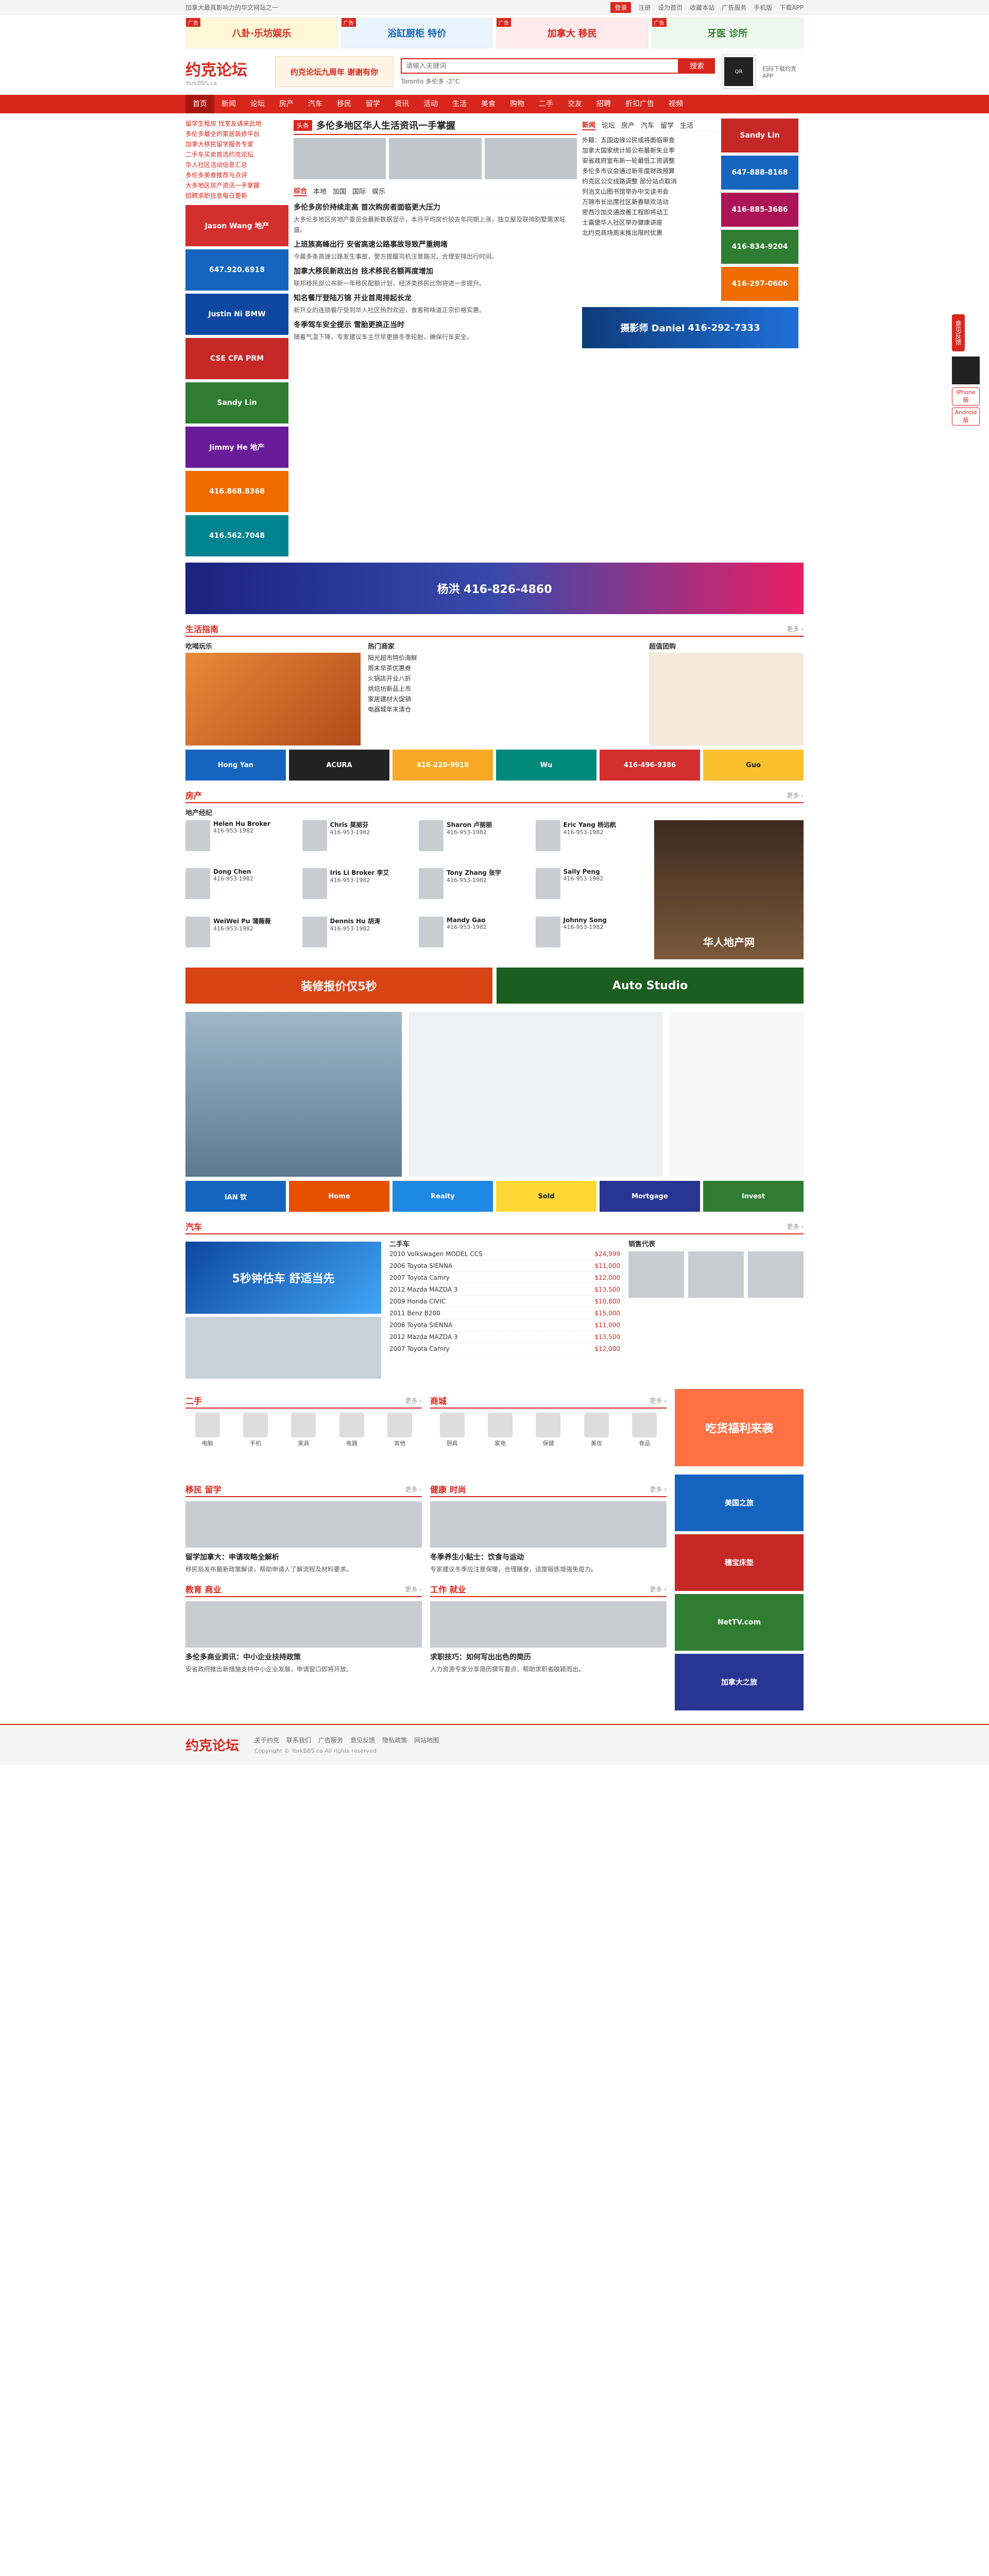 The image size is (989, 2576). Describe the element at coordinates (351, 1430) in the screenshot. I see `category-item: 电器` at that location.